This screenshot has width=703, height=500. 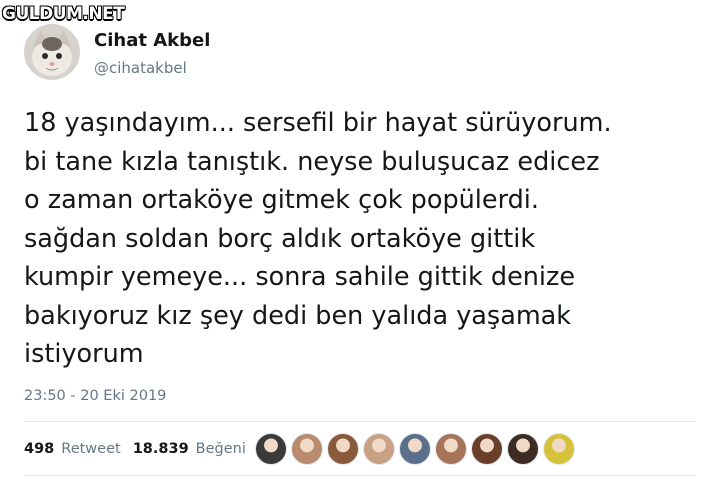 I want to click on tweet-timestamp: 23:50 - 20 Eki 2019, so click(x=95, y=396).